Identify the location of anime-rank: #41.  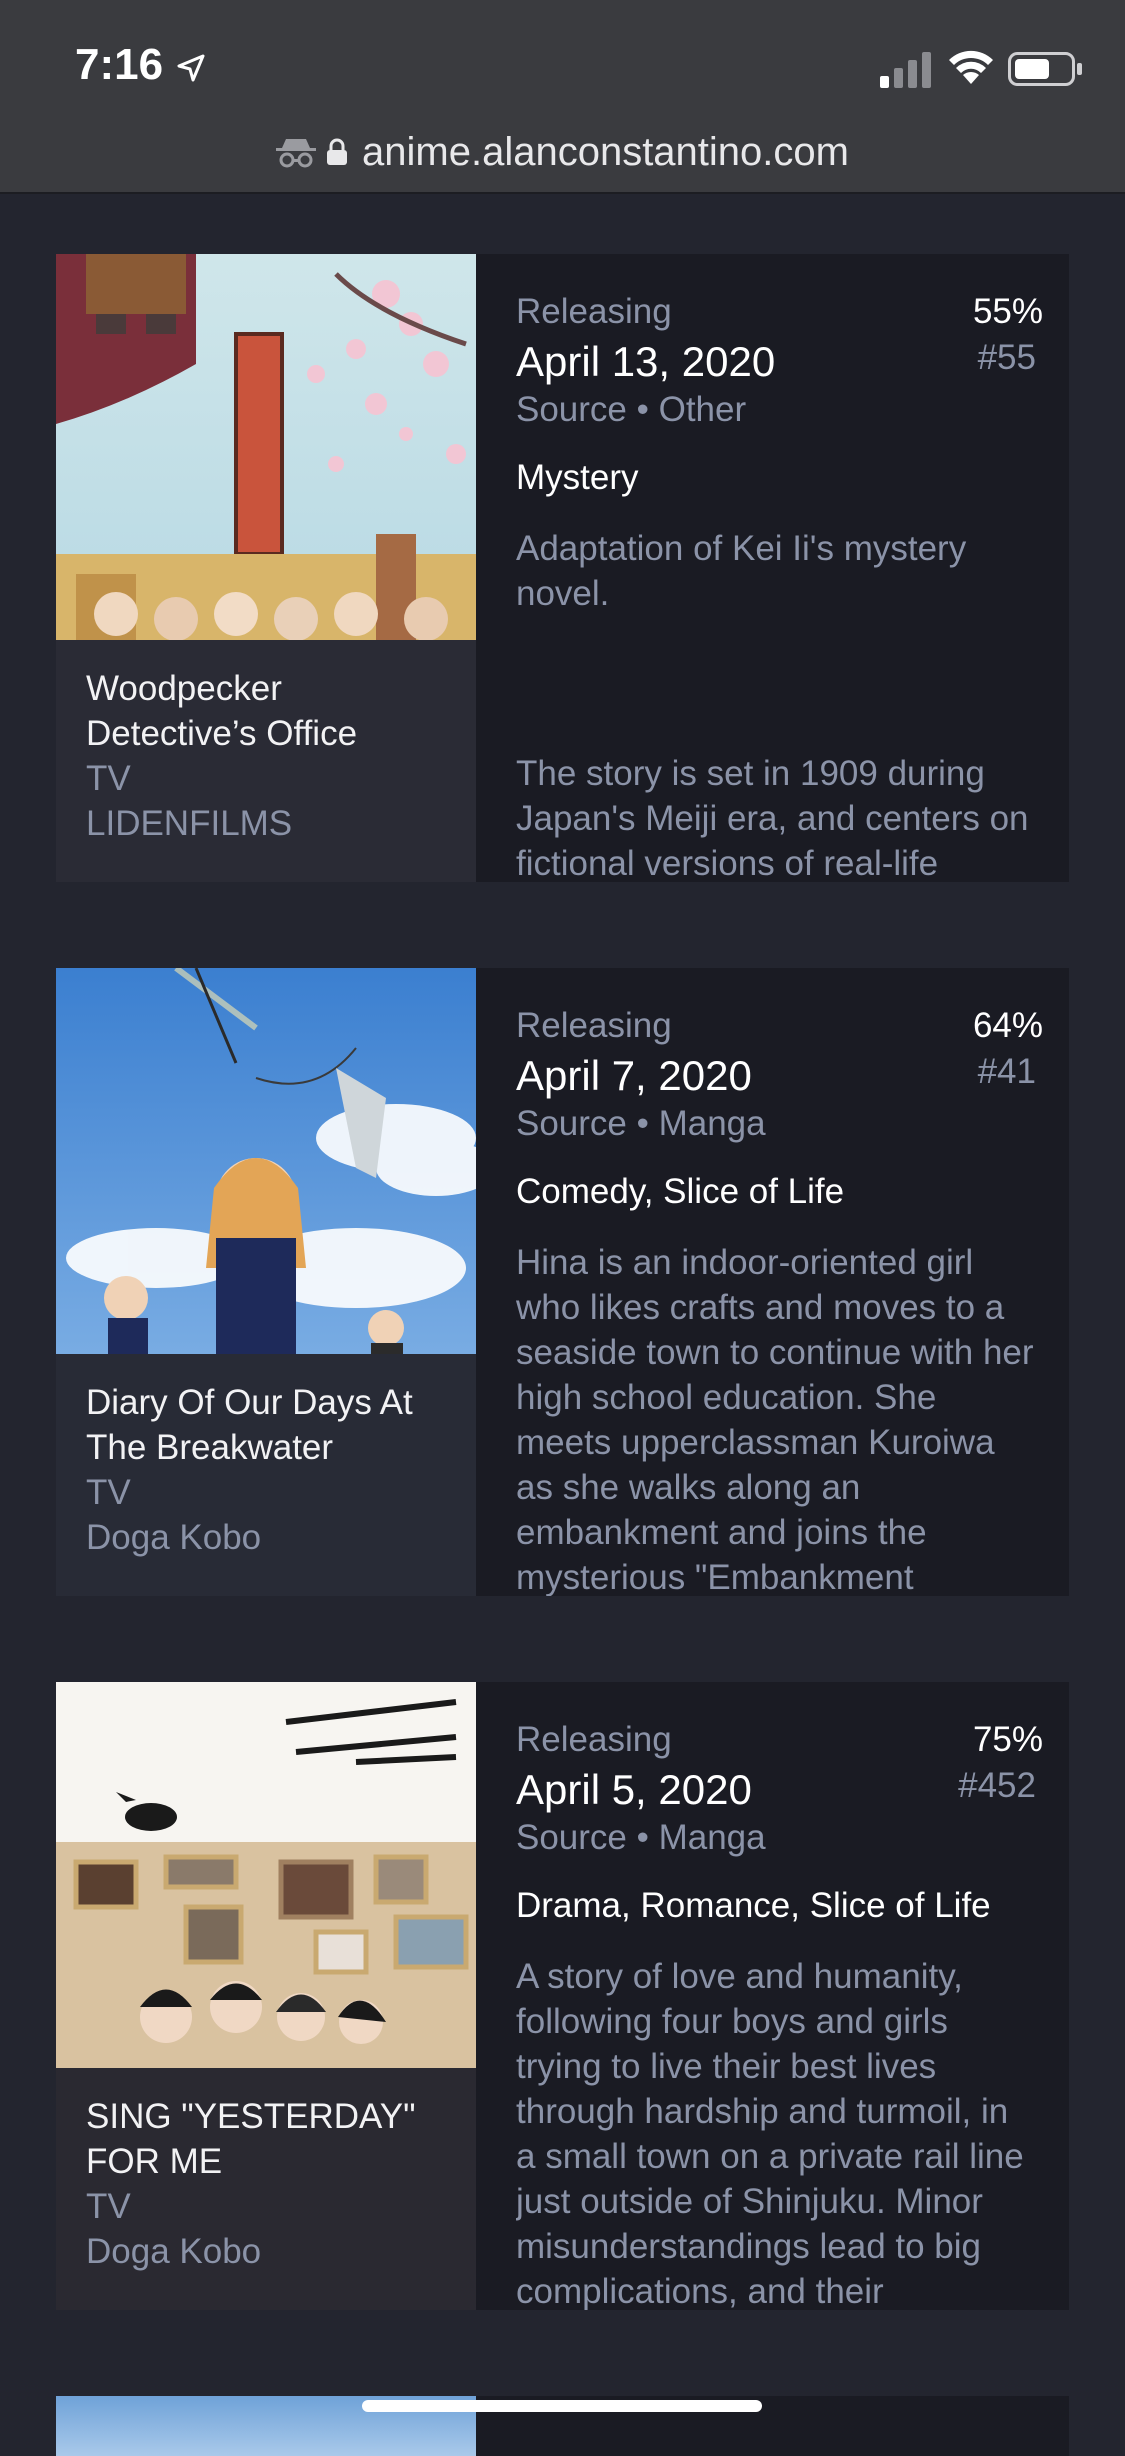
(1006, 1071).